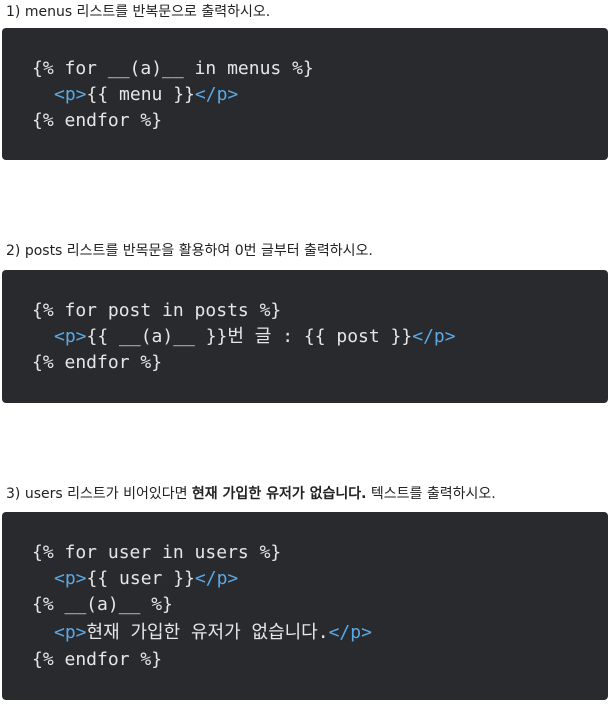  I want to click on question-3-bold-text: 현재 가입한 유저가 없습니다., so click(279, 494).